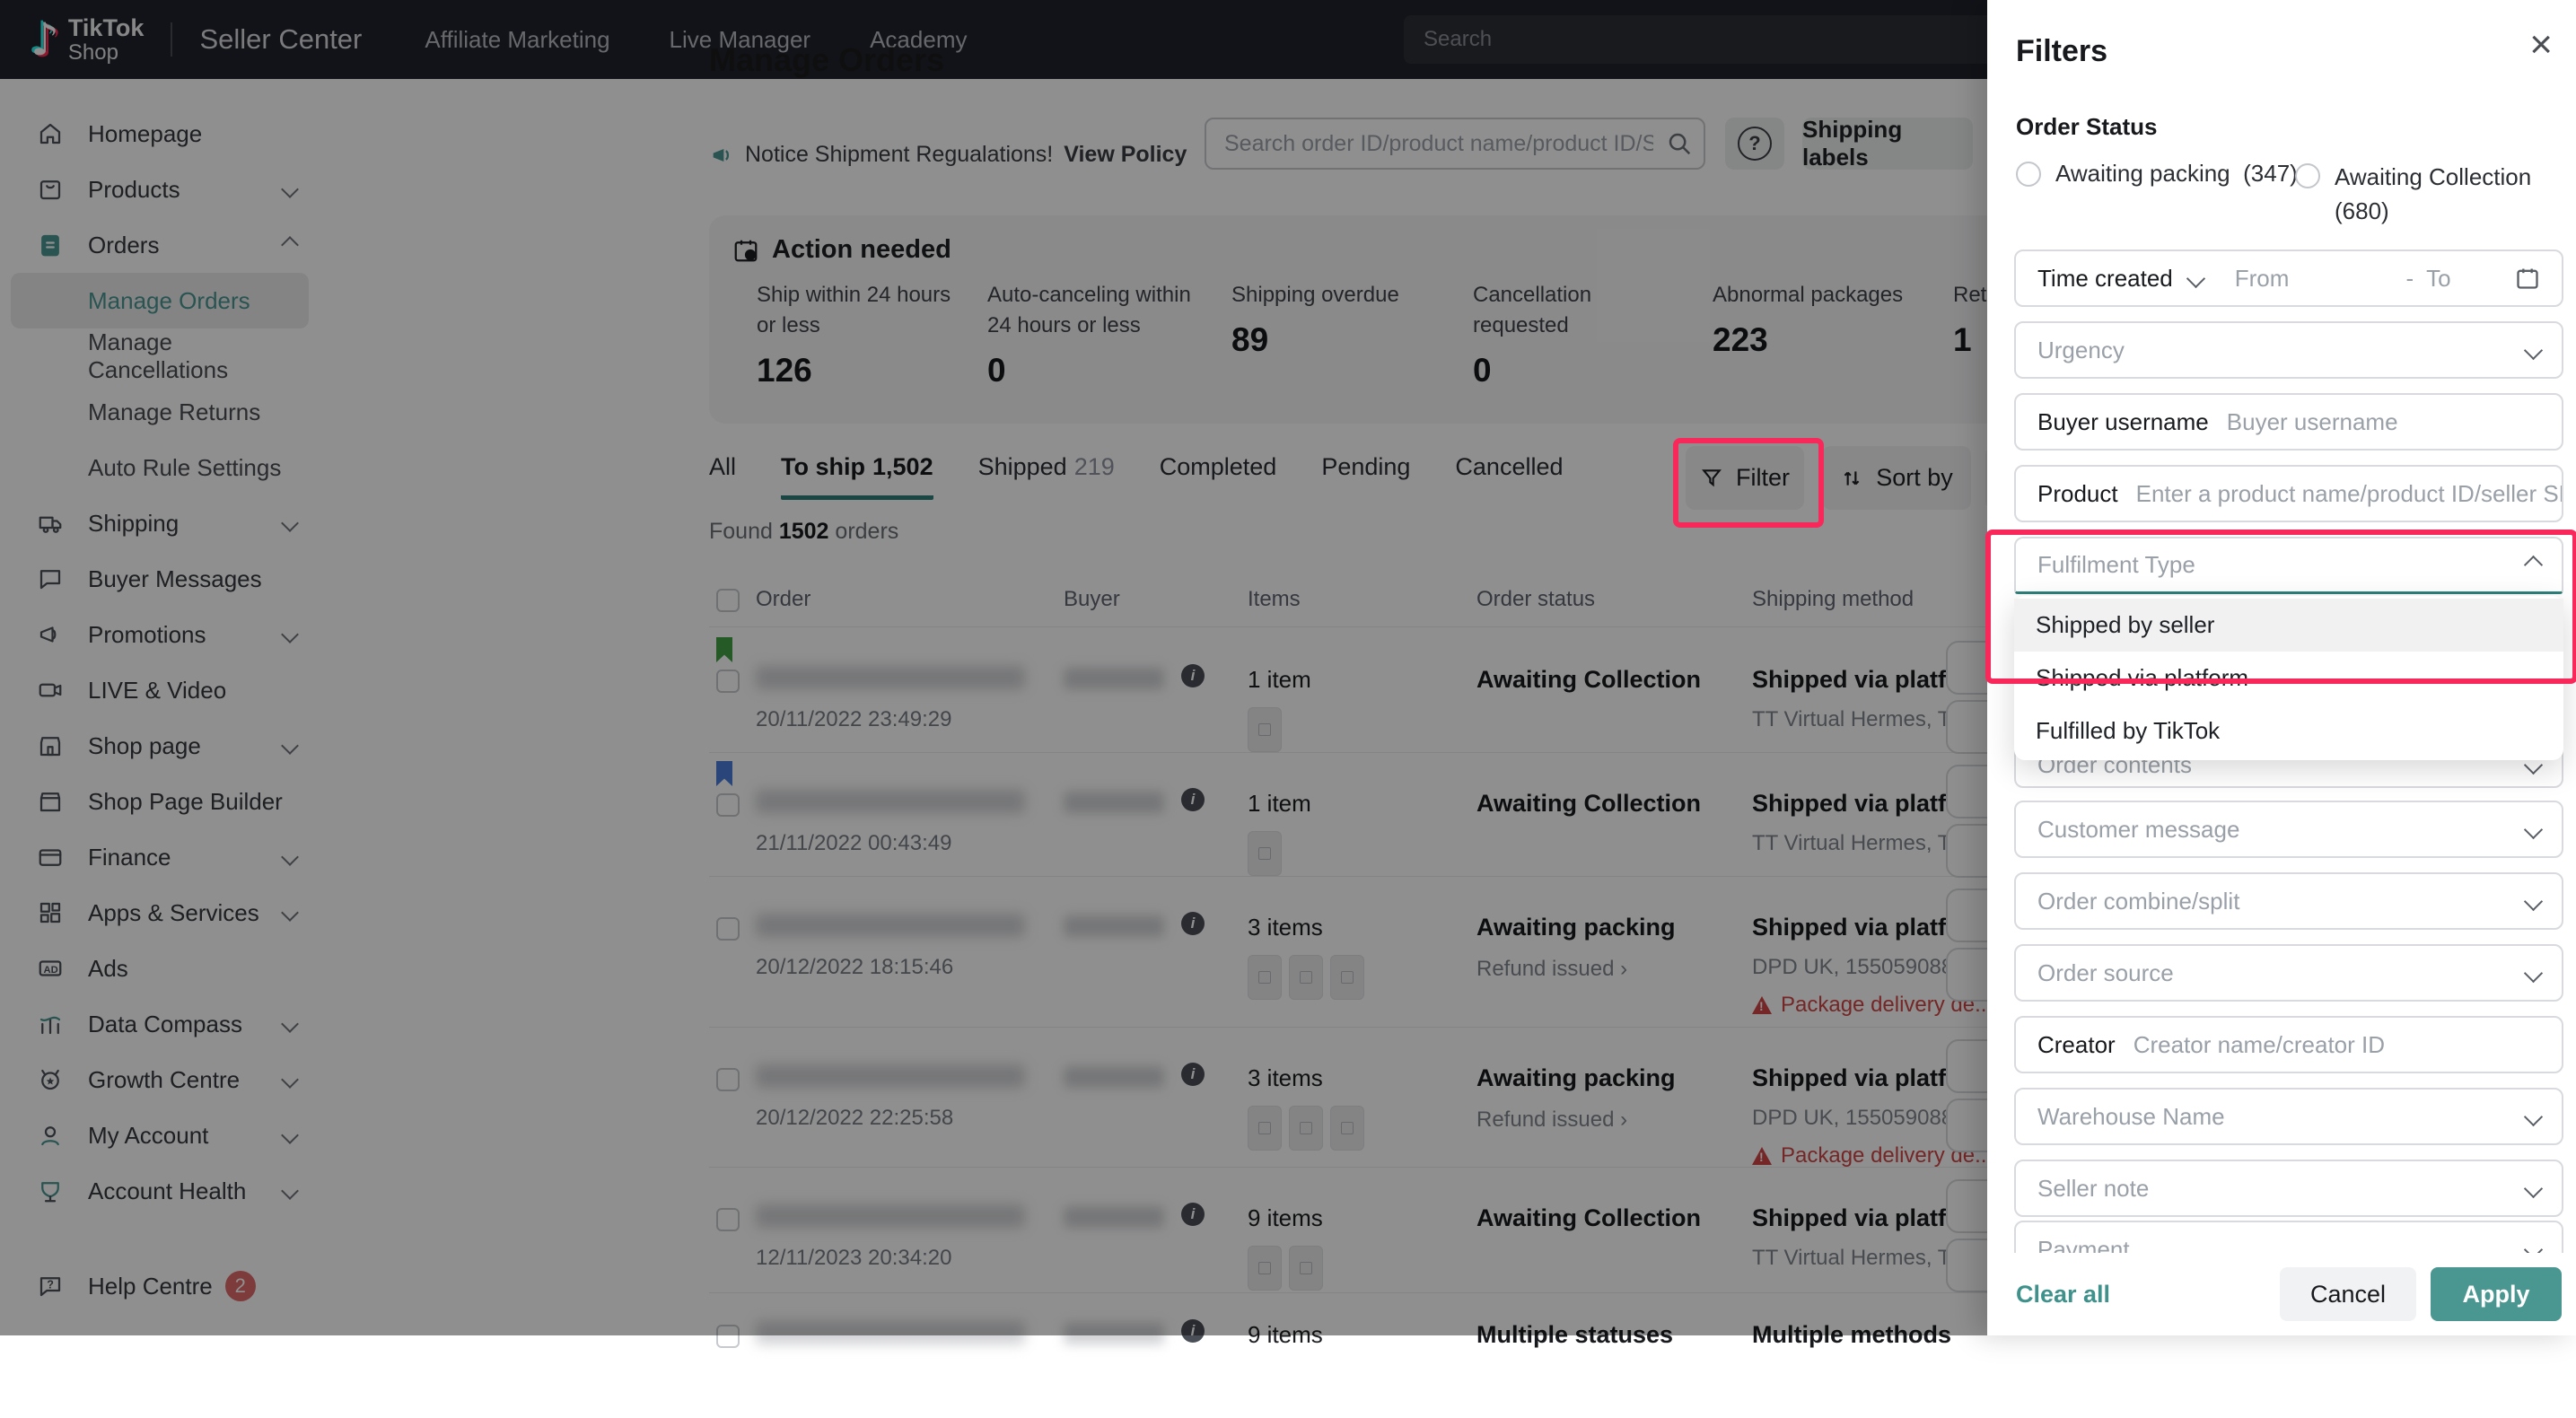 The width and height of the screenshot is (2576, 1418). Describe the element at coordinates (2288, 1189) in the screenshot. I see `seller-note-select: Seller note` at that location.